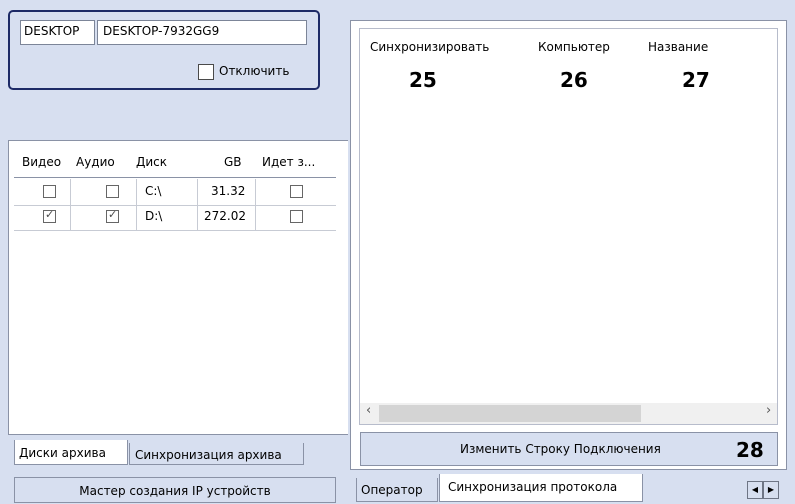 Image resolution: width=795 pixels, height=504 pixels. Describe the element at coordinates (560, 449) in the screenshot. I see `change-connection-string-label: Изменить Строку Подключения` at that location.